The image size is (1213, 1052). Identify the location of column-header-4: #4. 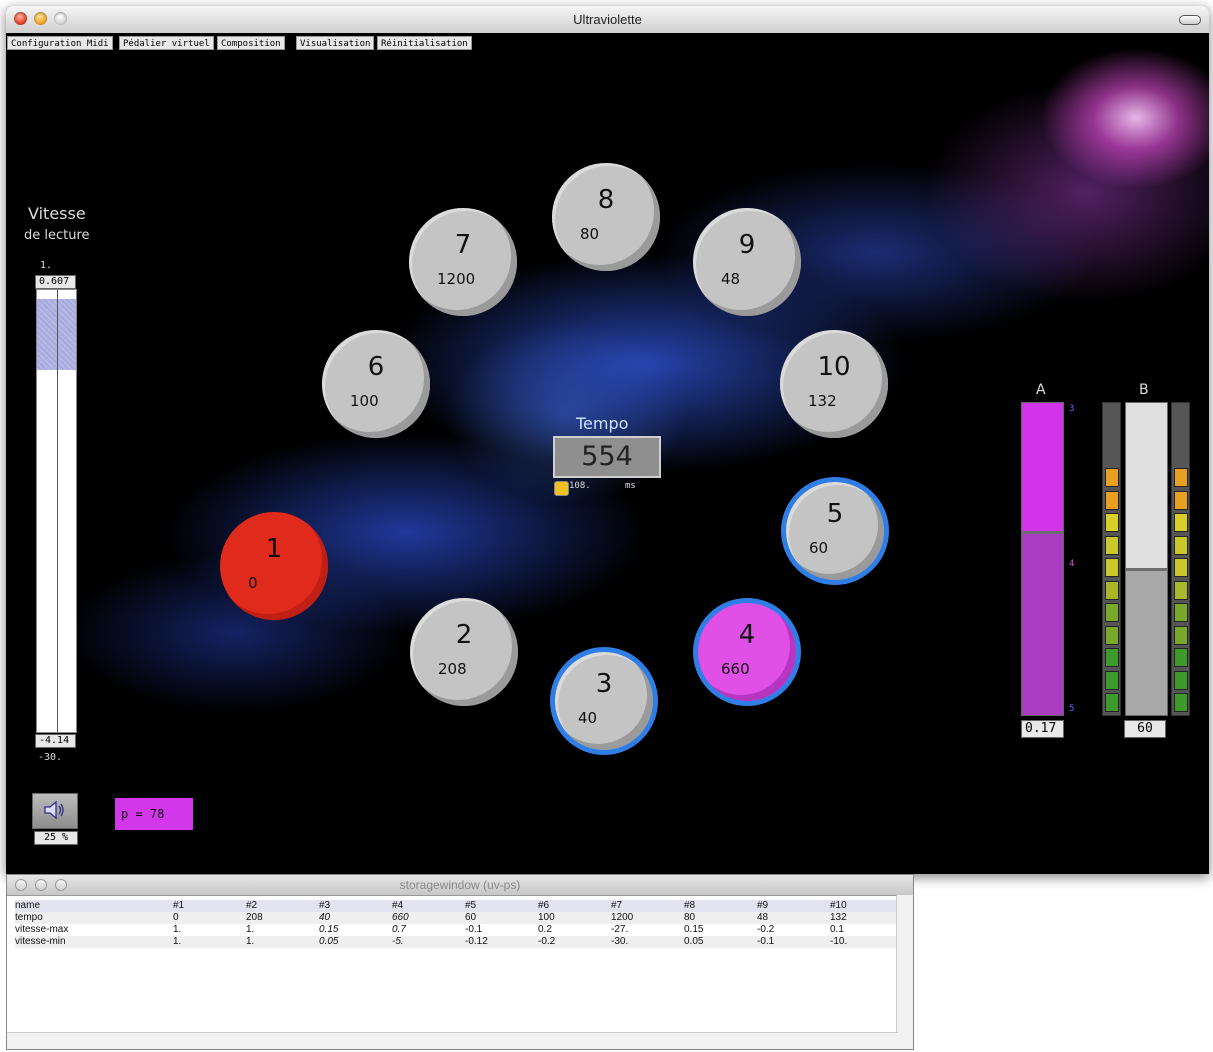
(428, 906).